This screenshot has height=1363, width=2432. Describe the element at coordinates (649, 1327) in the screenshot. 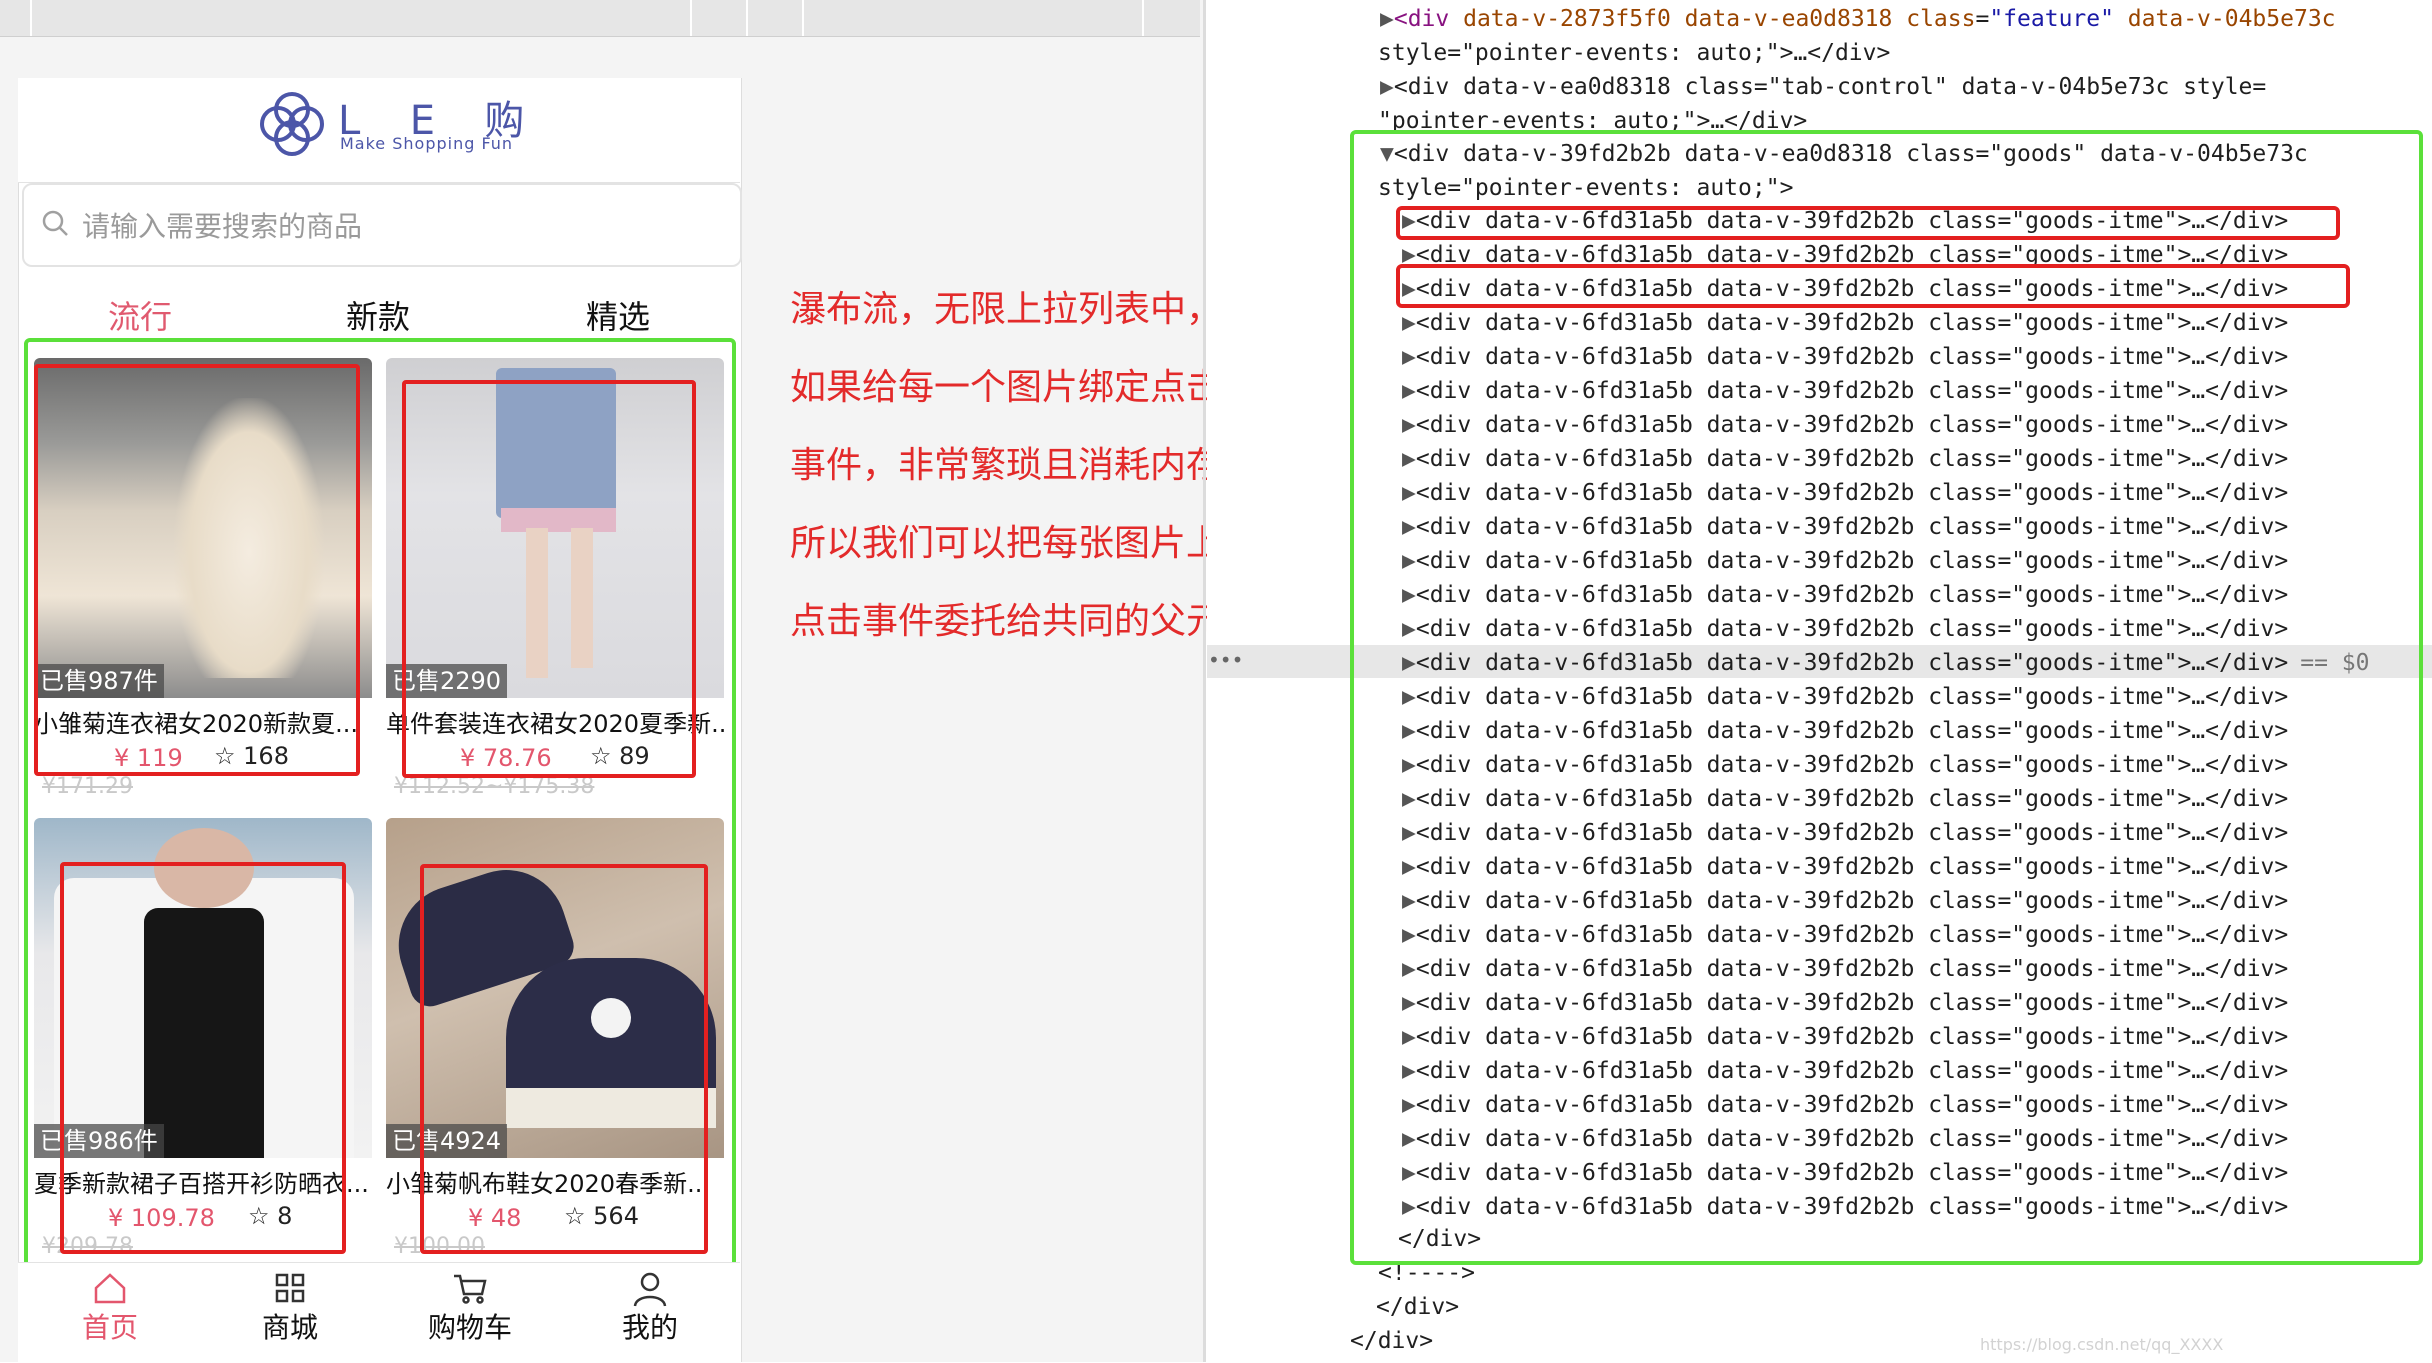

I see `tabbar-label: 我的` at that location.